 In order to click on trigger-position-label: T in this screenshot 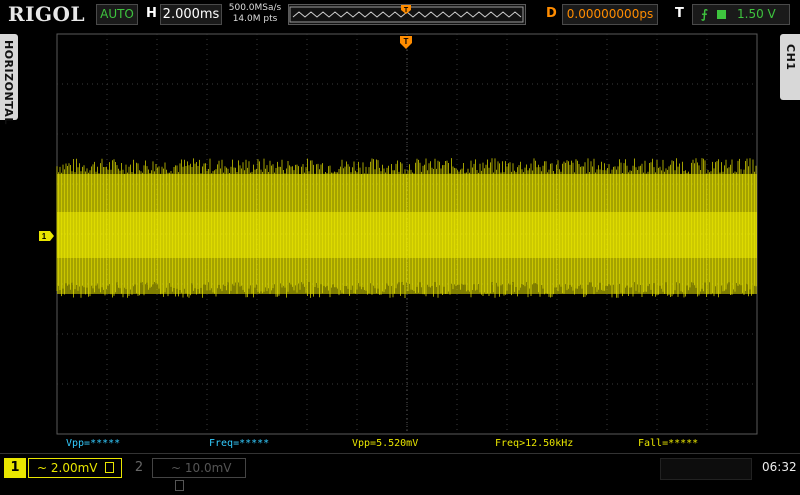, I will do `click(406, 41)`.